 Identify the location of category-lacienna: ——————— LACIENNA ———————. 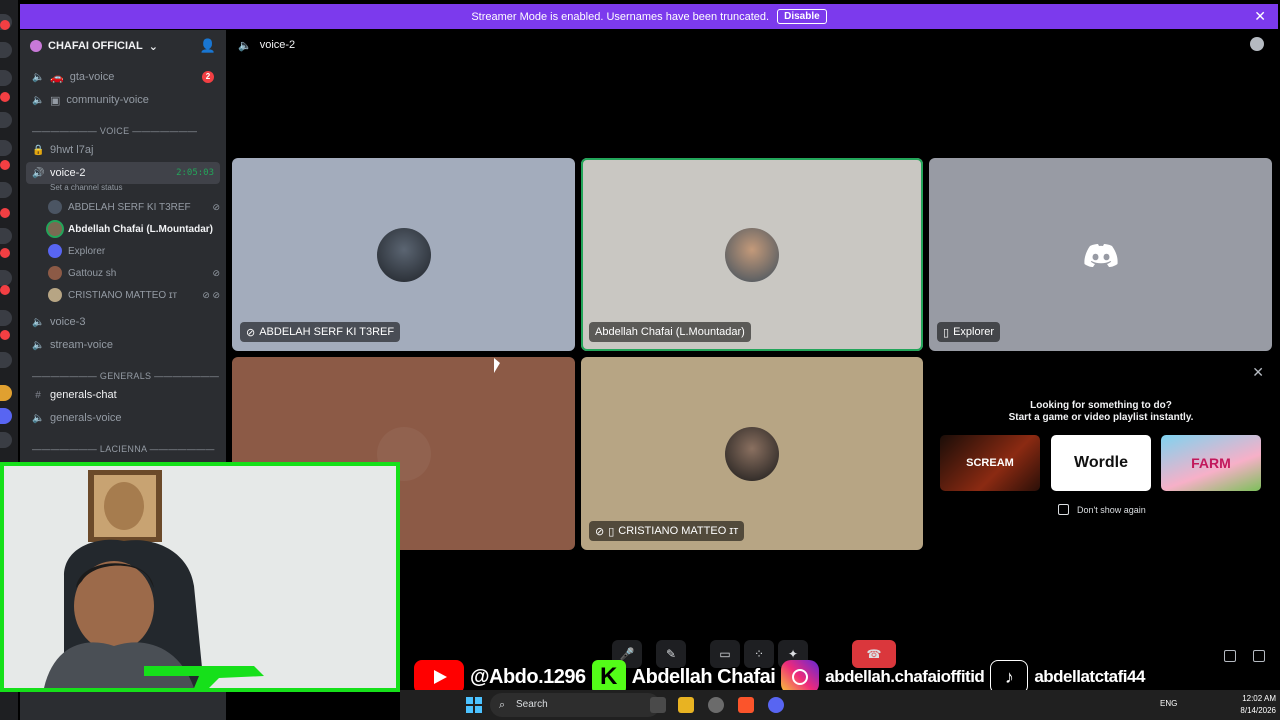
(123, 449).